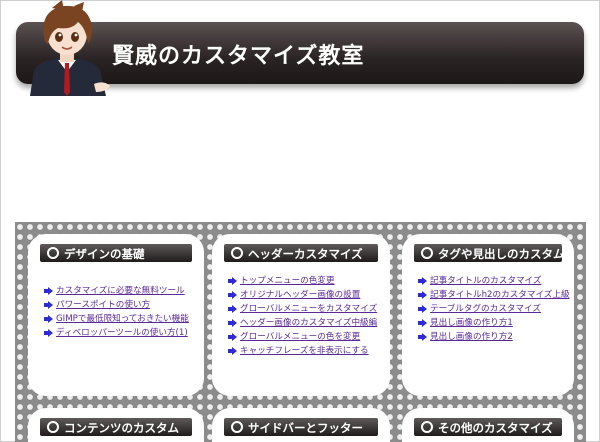  What do you see at coordinates (103, 305) in the screenshot?
I see `link: パワースポイトの使い方` at bounding box center [103, 305].